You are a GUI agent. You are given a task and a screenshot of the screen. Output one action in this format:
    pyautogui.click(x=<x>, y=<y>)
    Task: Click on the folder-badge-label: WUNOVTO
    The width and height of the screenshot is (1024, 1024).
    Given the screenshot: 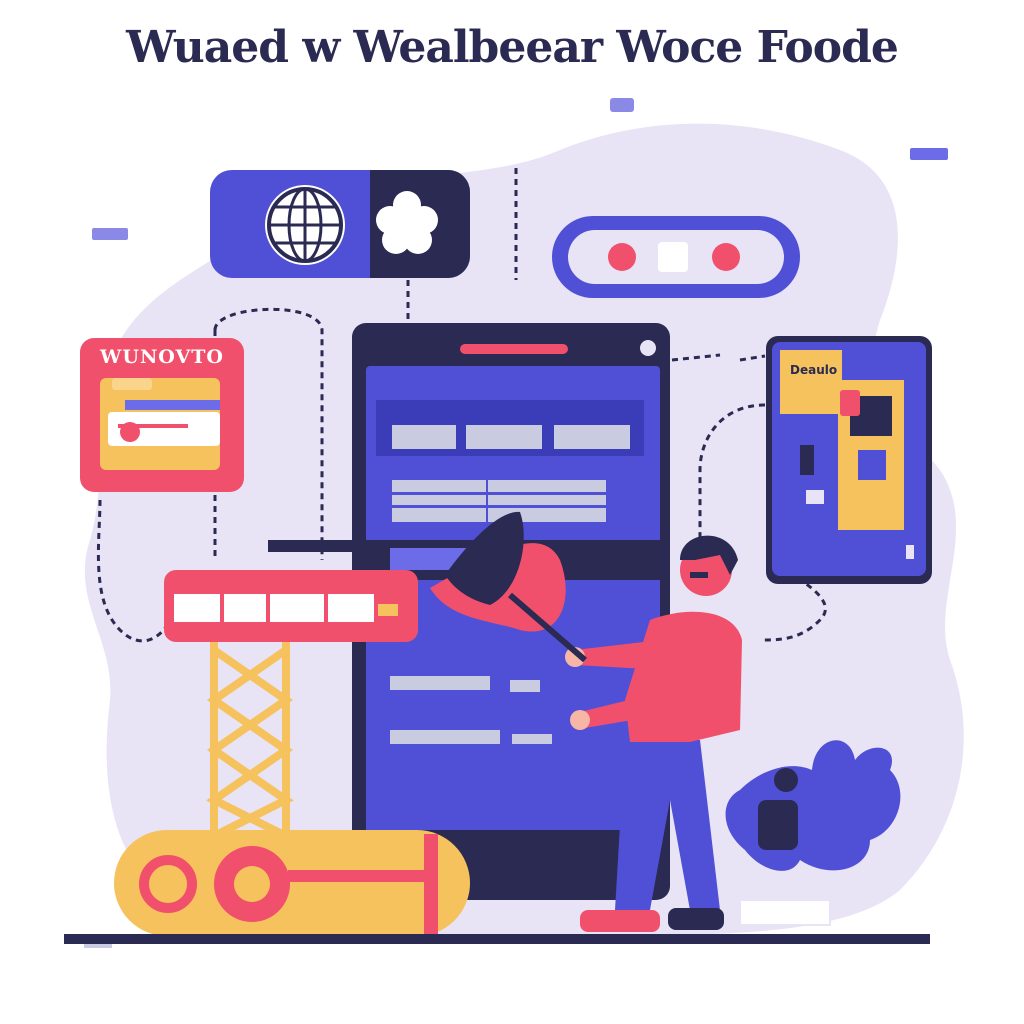 What is the action you would take?
    pyautogui.click(x=161, y=357)
    